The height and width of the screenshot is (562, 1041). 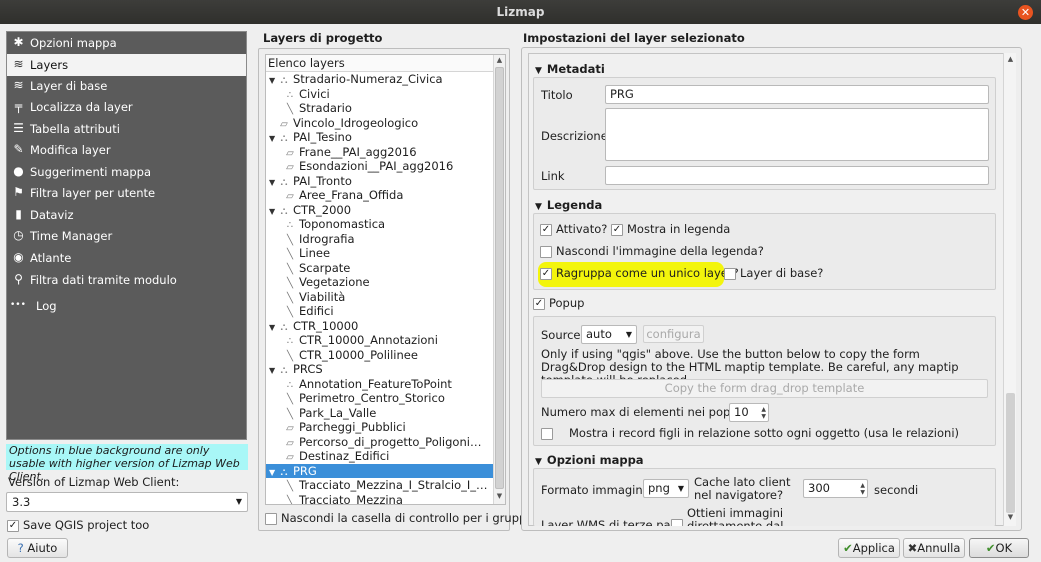 I want to click on image-format-select: png ▼, so click(x=666, y=488).